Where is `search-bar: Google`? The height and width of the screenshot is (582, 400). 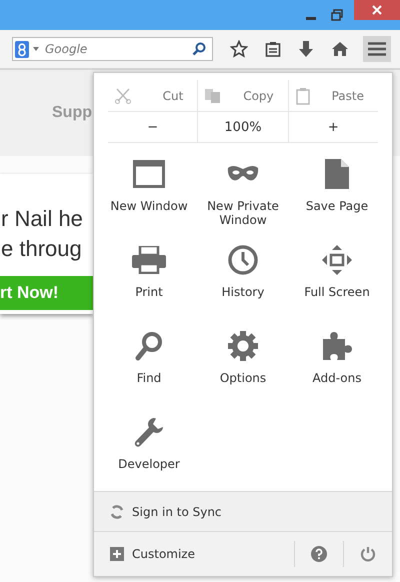
search-bar: Google is located at coordinates (112, 49).